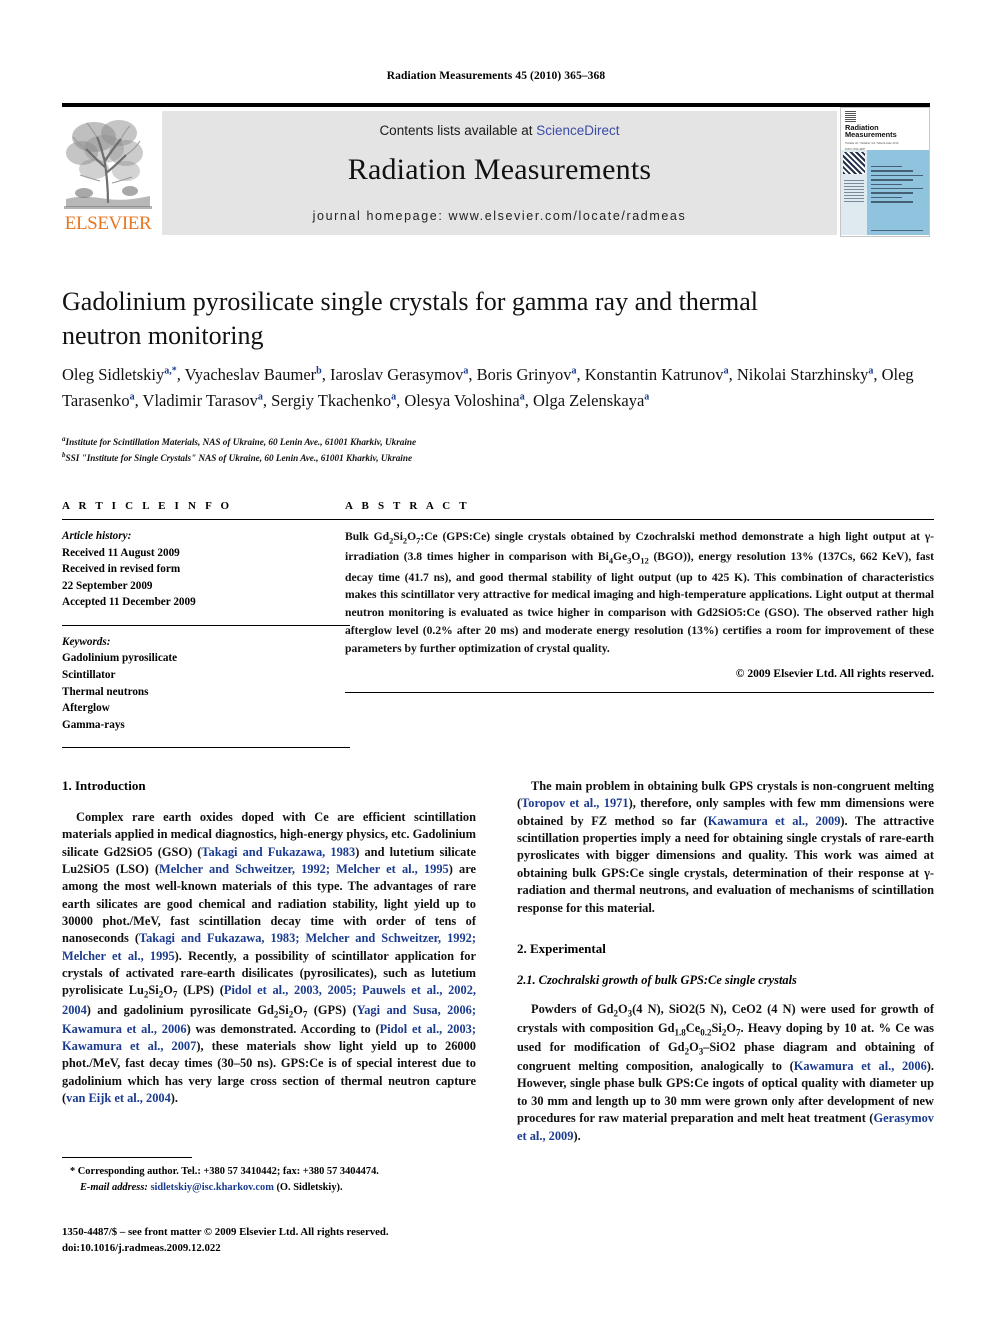 This screenshot has height=1323, width=992. I want to click on abstract-heading: A B S T R A C T, so click(407, 506).